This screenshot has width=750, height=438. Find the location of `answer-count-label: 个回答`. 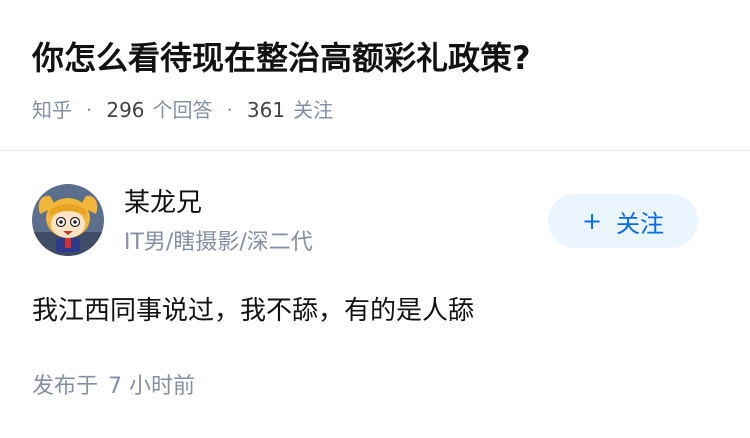

answer-count-label: 个回答 is located at coordinates (182, 110).